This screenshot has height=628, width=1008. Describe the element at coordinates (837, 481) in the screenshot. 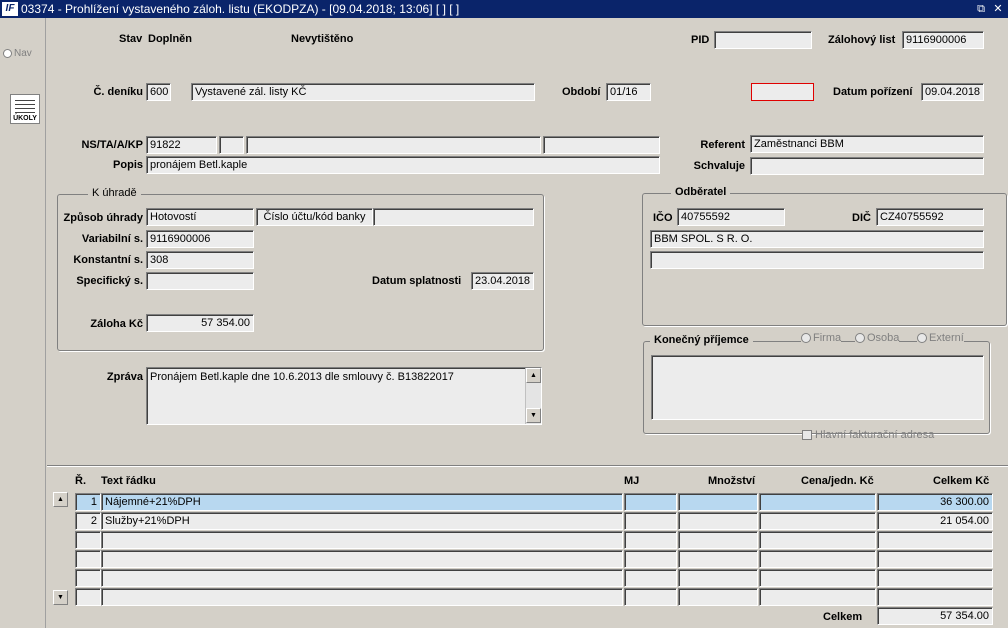

I see `col-header-cena: Cena/jedn. Kč` at that location.